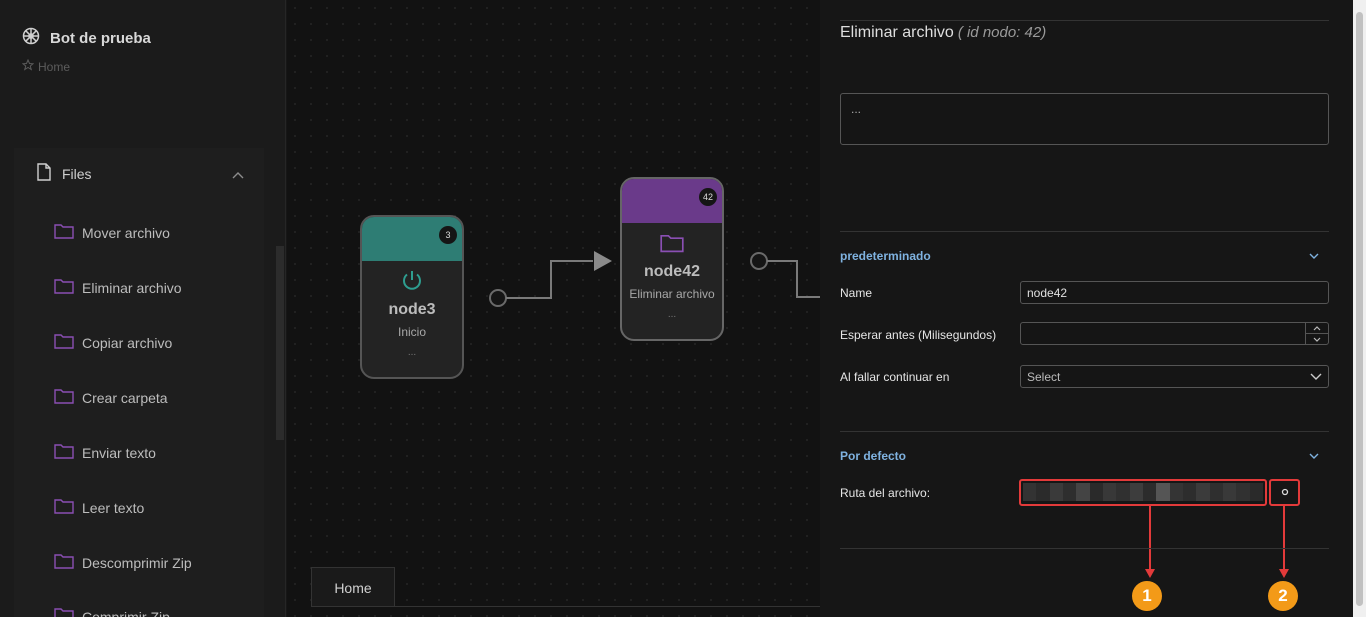 Image resolution: width=1366 pixels, height=617 pixels. I want to click on tab-home: Home, so click(353, 587).